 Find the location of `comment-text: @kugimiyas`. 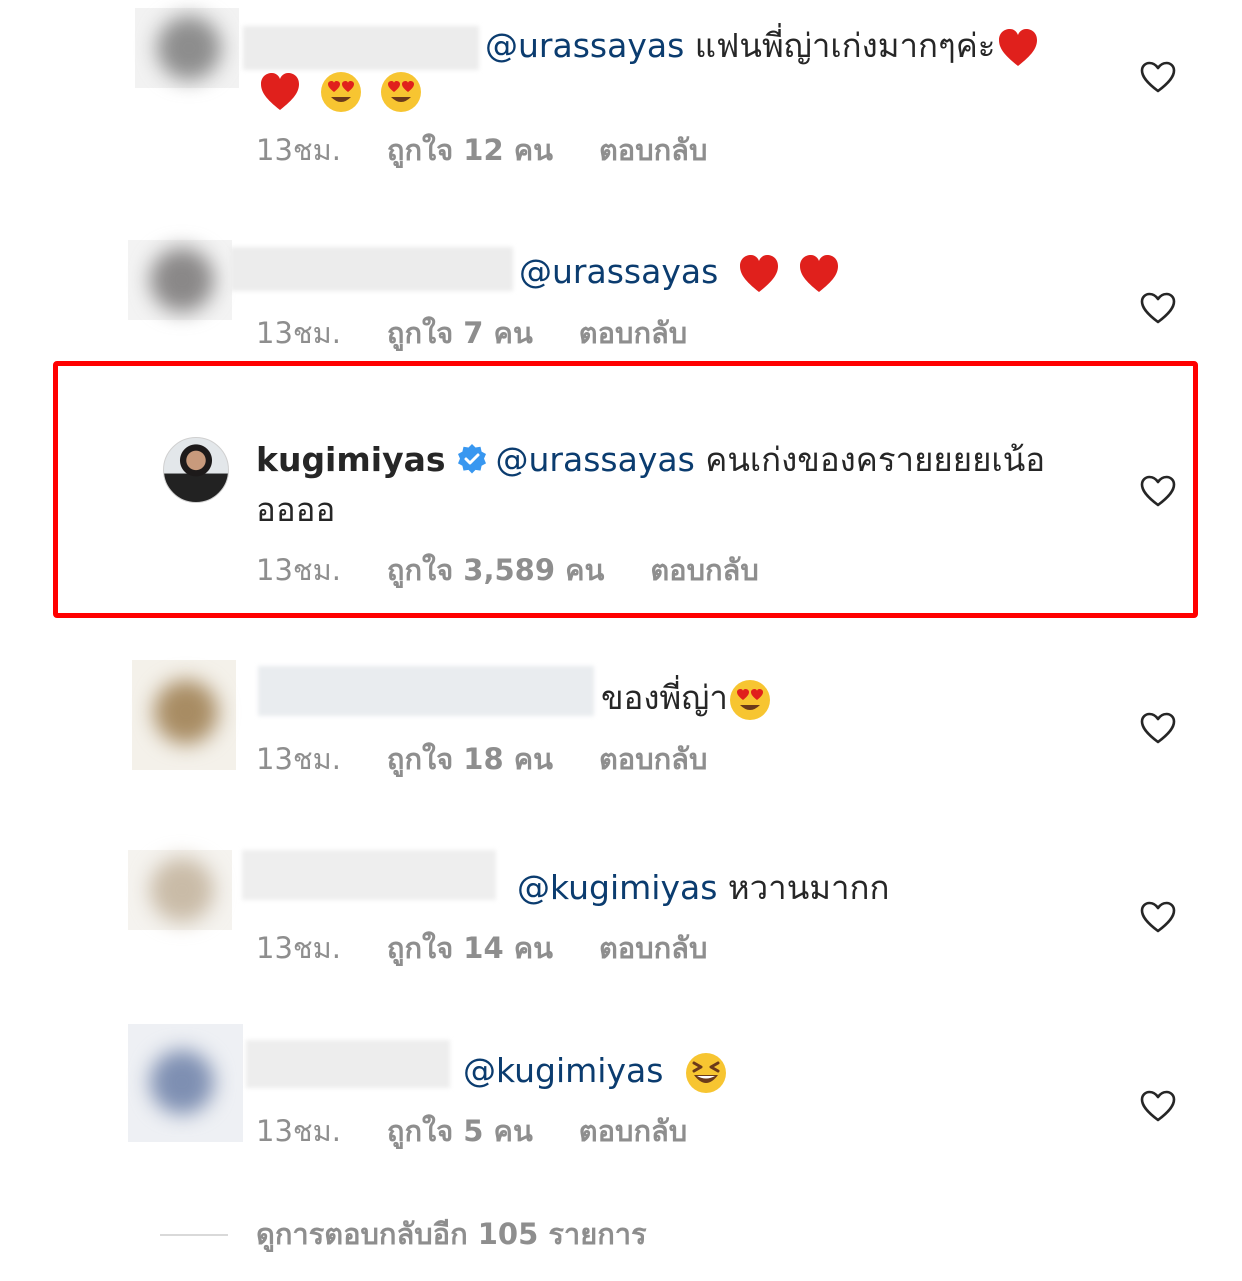

comment-text: @kugimiyas is located at coordinates (598, 1072).